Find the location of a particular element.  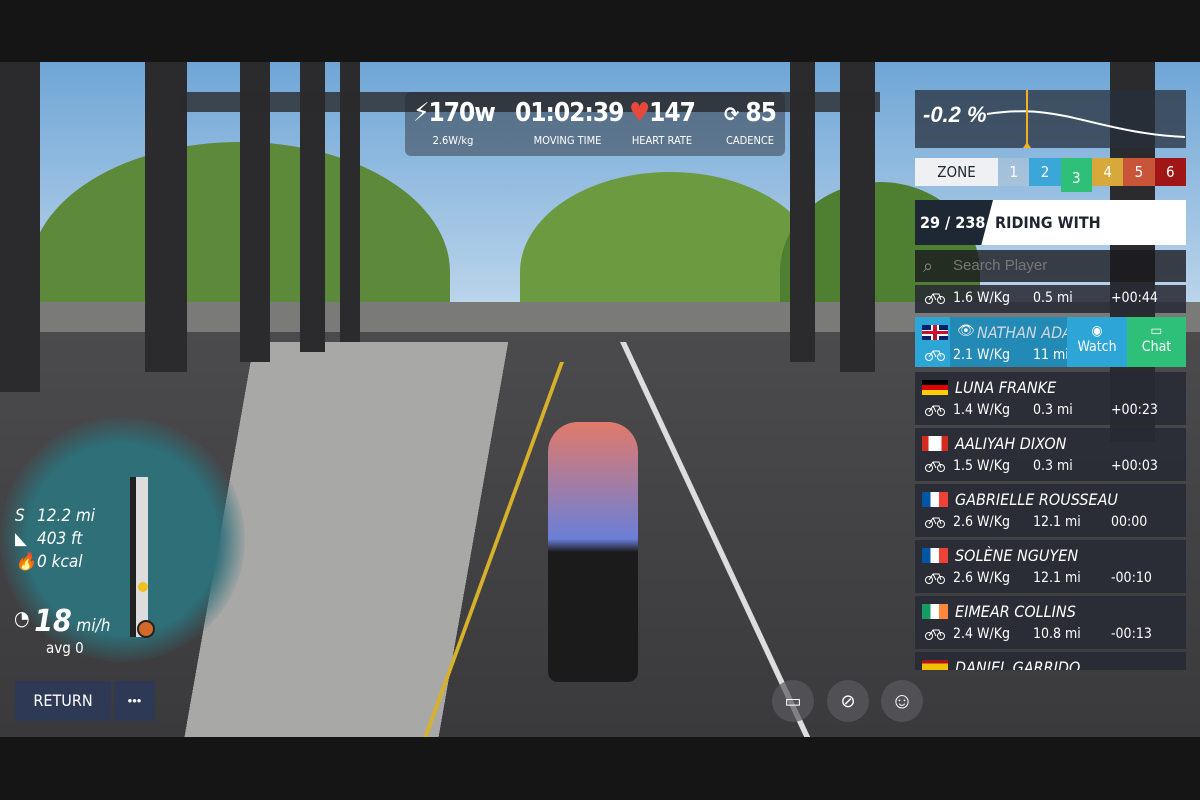

return-button: RETURN is located at coordinates (63, 701).